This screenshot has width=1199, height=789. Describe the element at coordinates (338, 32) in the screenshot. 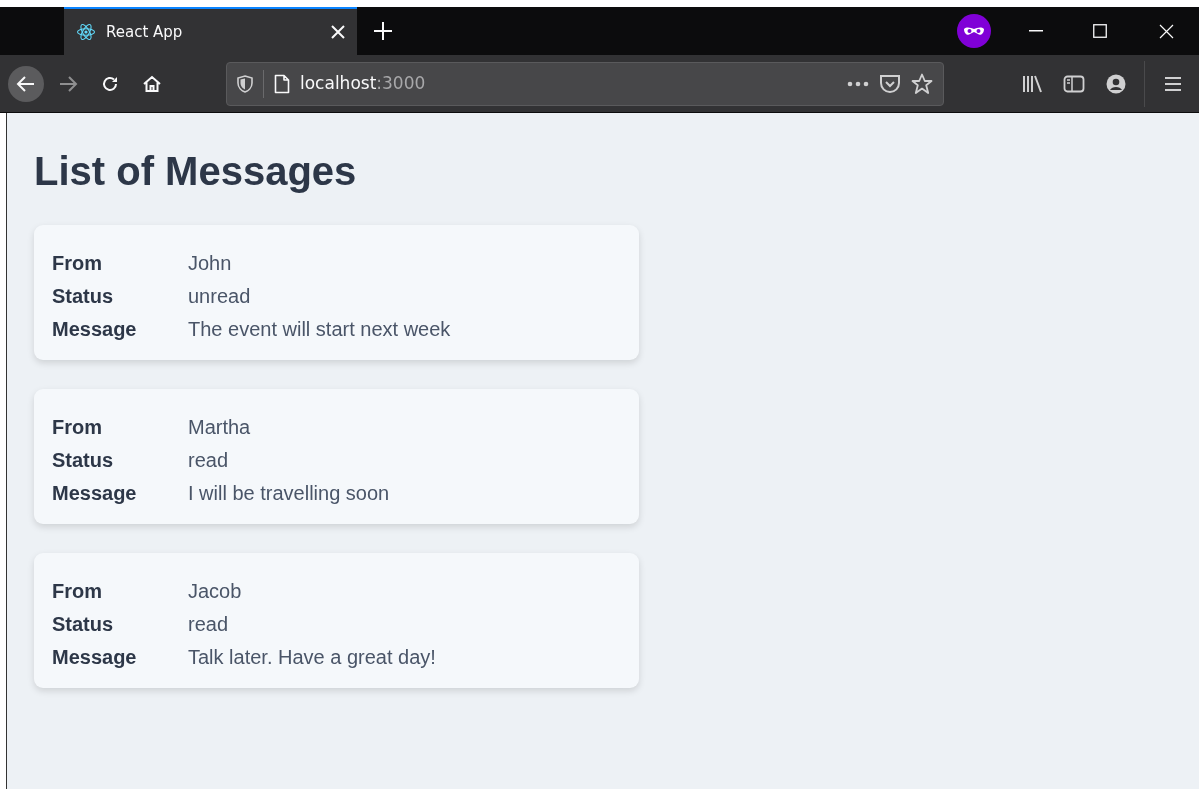

I see `close-icon` at that location.